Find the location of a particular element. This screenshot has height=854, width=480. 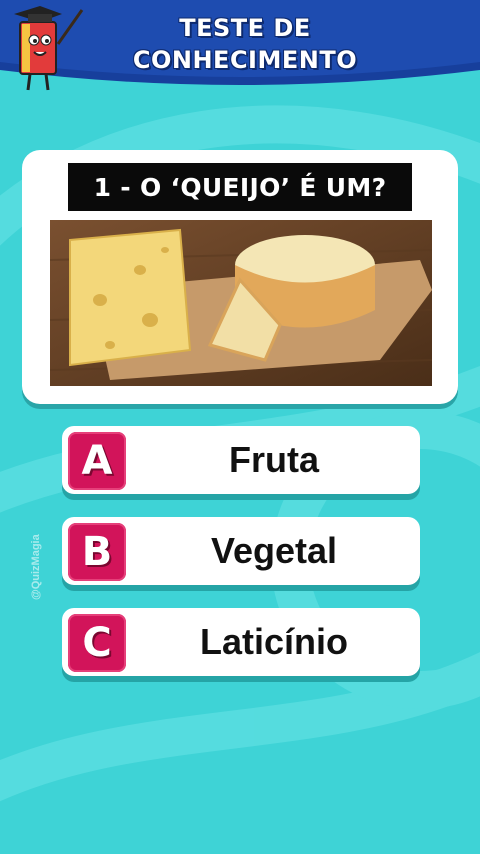

book-mascot-icon is located at coordinates (49, 48).